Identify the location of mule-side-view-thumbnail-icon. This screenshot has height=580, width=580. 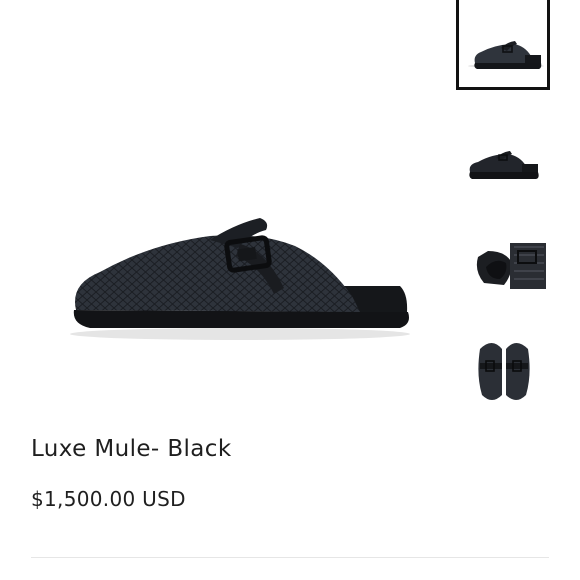
(506, 55).